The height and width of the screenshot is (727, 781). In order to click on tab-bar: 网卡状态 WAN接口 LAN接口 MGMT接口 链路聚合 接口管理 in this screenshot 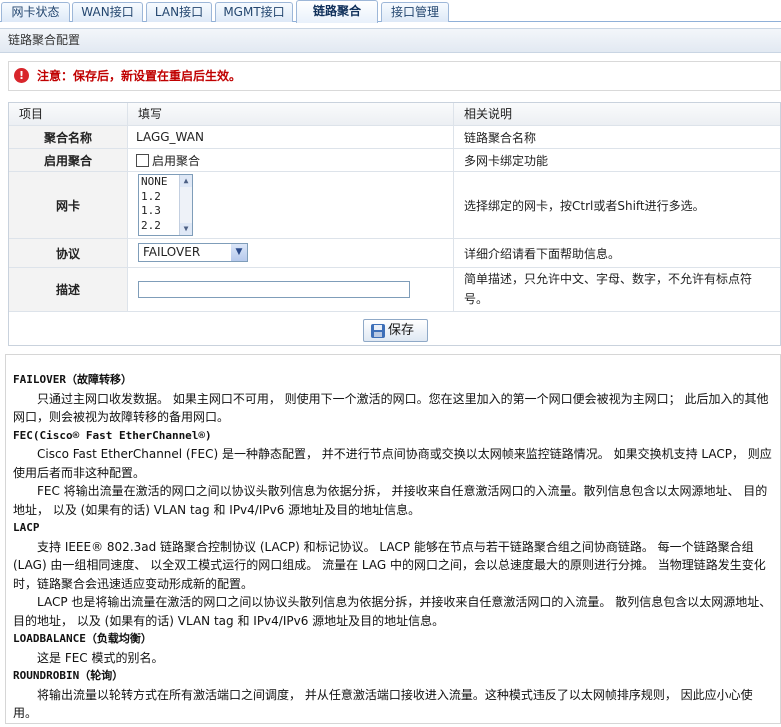, I will do `click(390, 11)`.